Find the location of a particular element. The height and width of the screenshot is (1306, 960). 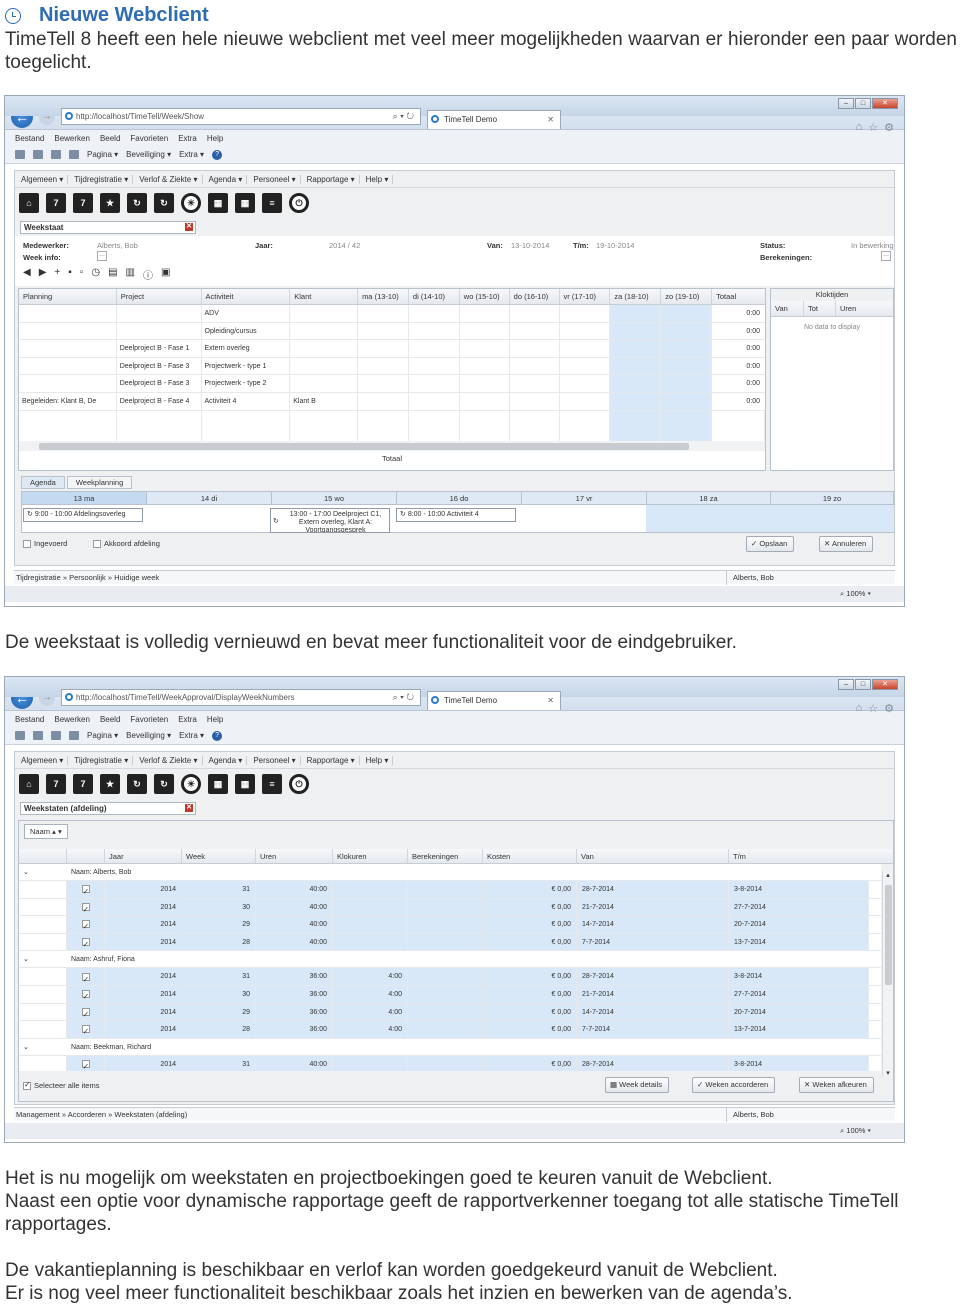

menu-item: Bestand is located at coordinates (29, 138).